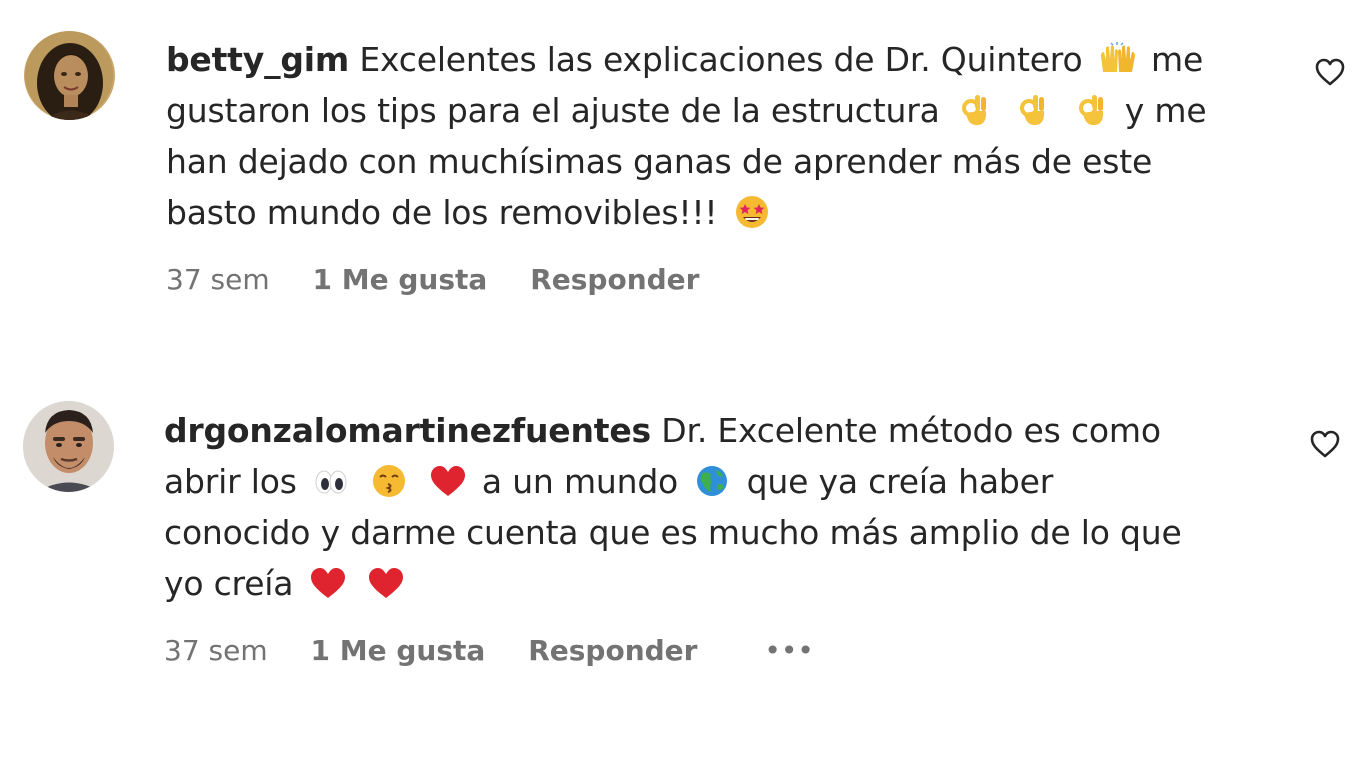 Image resolution: width=1366 pixels, height=768 pixels. Describe the element at coordinates (1165, 110) in the screenshot. I see `comment-text-segment: y me` at that location.